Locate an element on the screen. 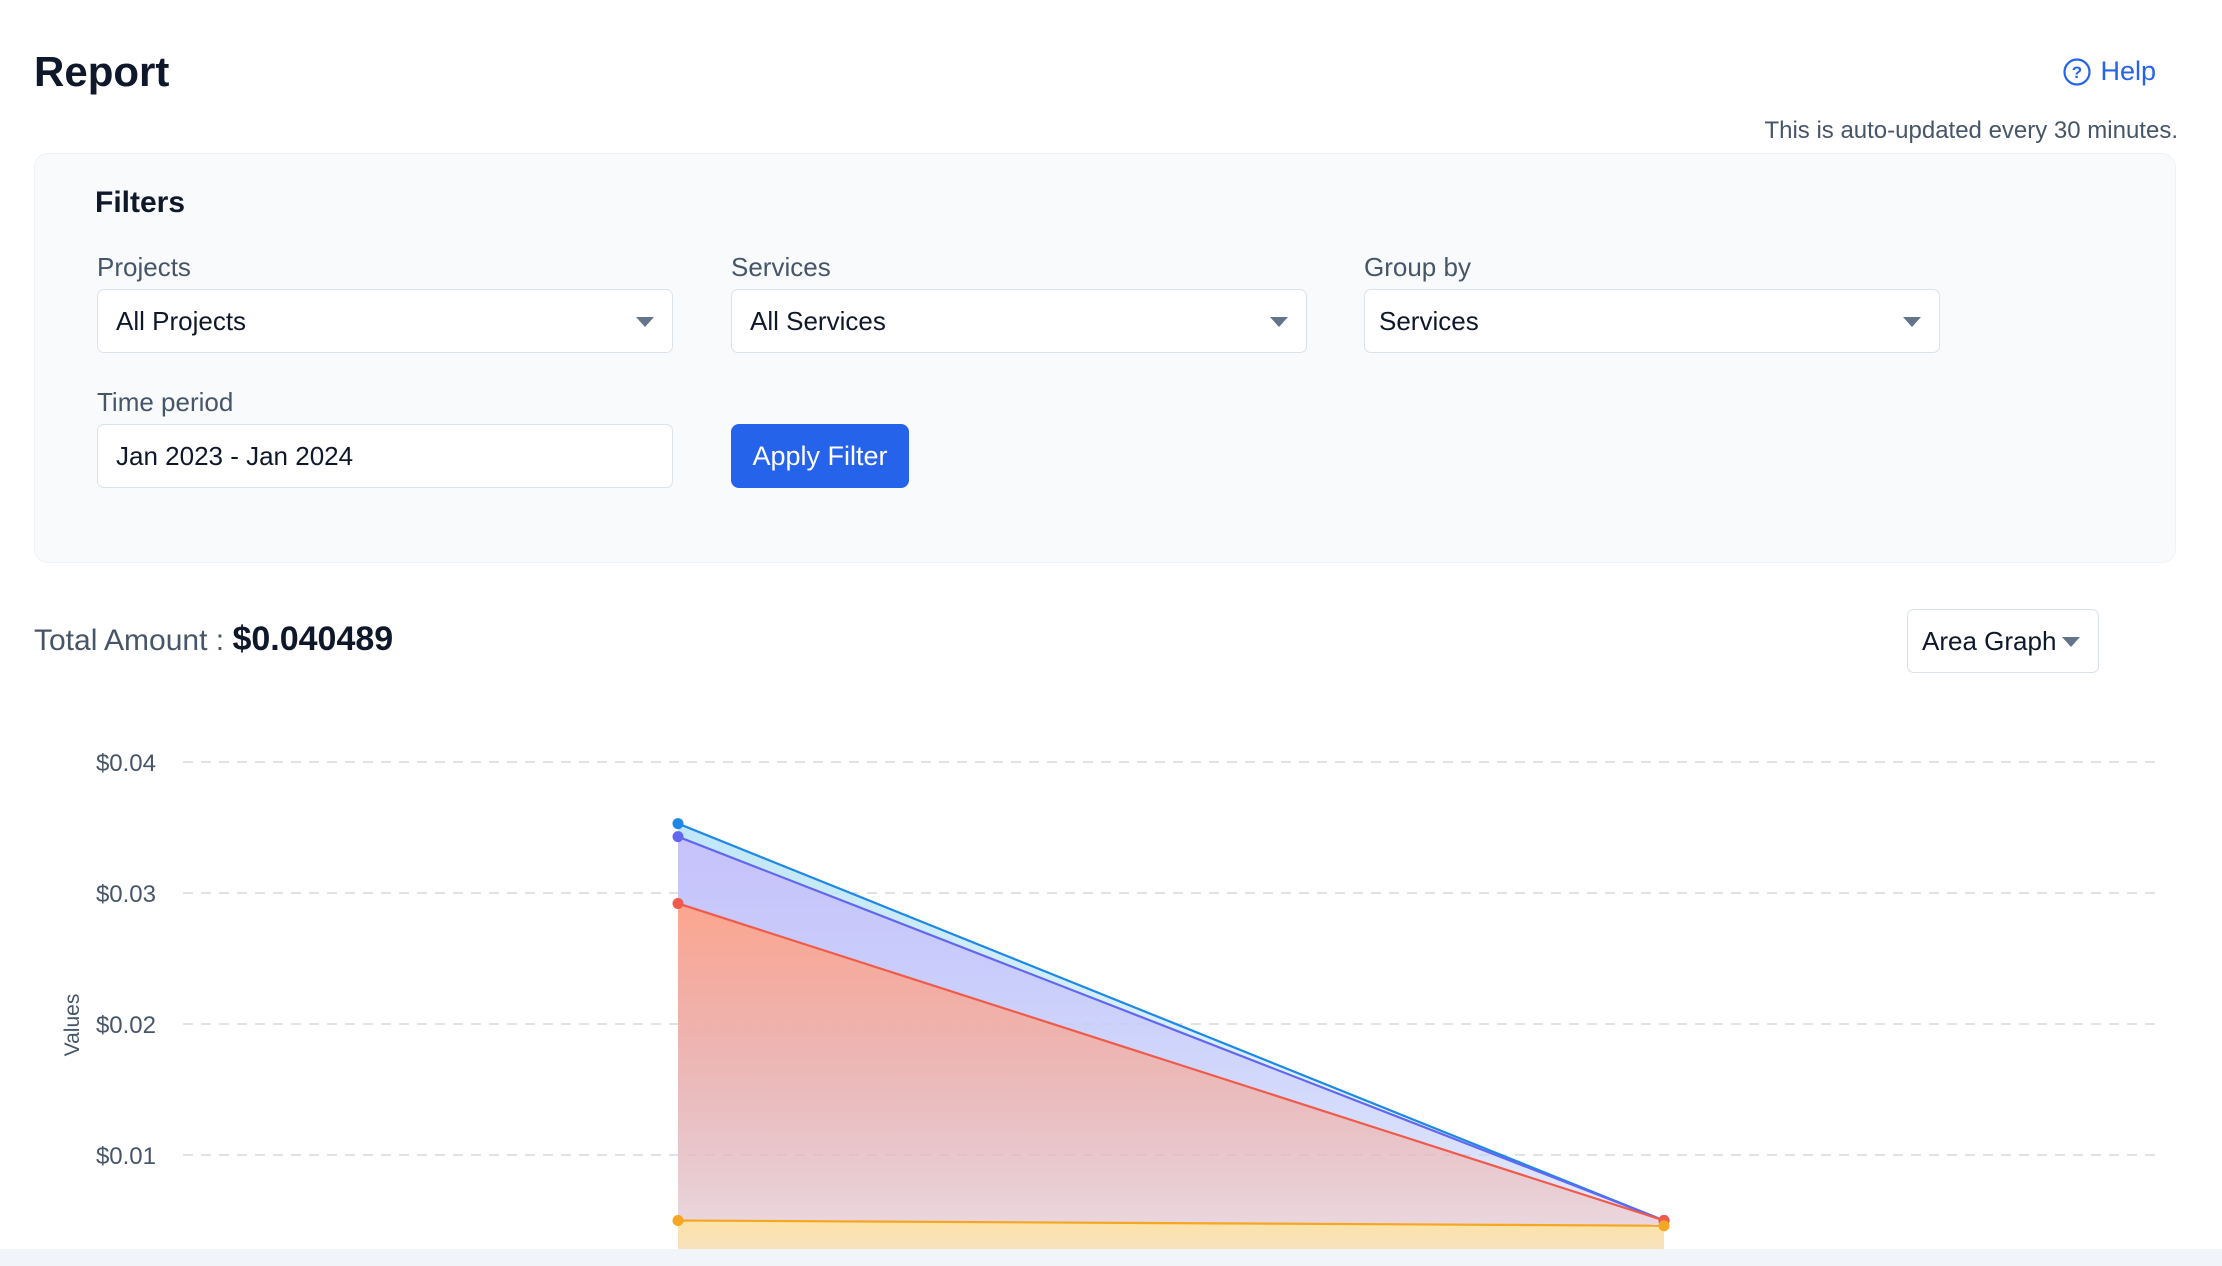 This screenshot has width=2222, height=1266. help-icon: ? is located at coordinates (2077, 72).